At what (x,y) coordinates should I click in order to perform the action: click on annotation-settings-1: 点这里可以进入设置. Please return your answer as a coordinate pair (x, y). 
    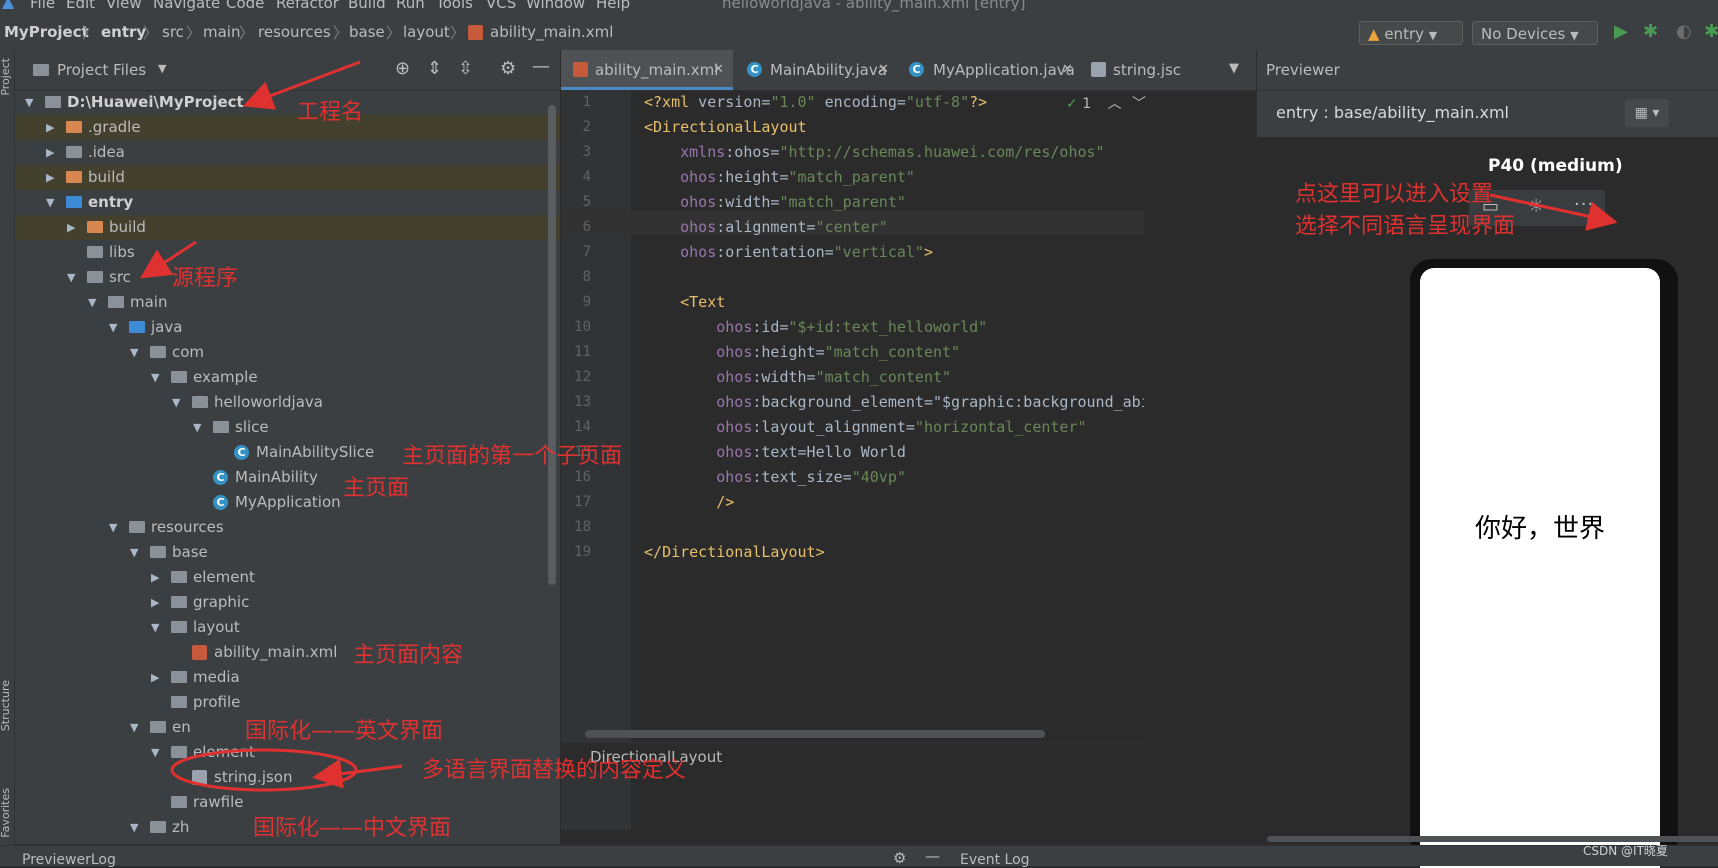
    Looking at the image, I should click on (1394, 194).